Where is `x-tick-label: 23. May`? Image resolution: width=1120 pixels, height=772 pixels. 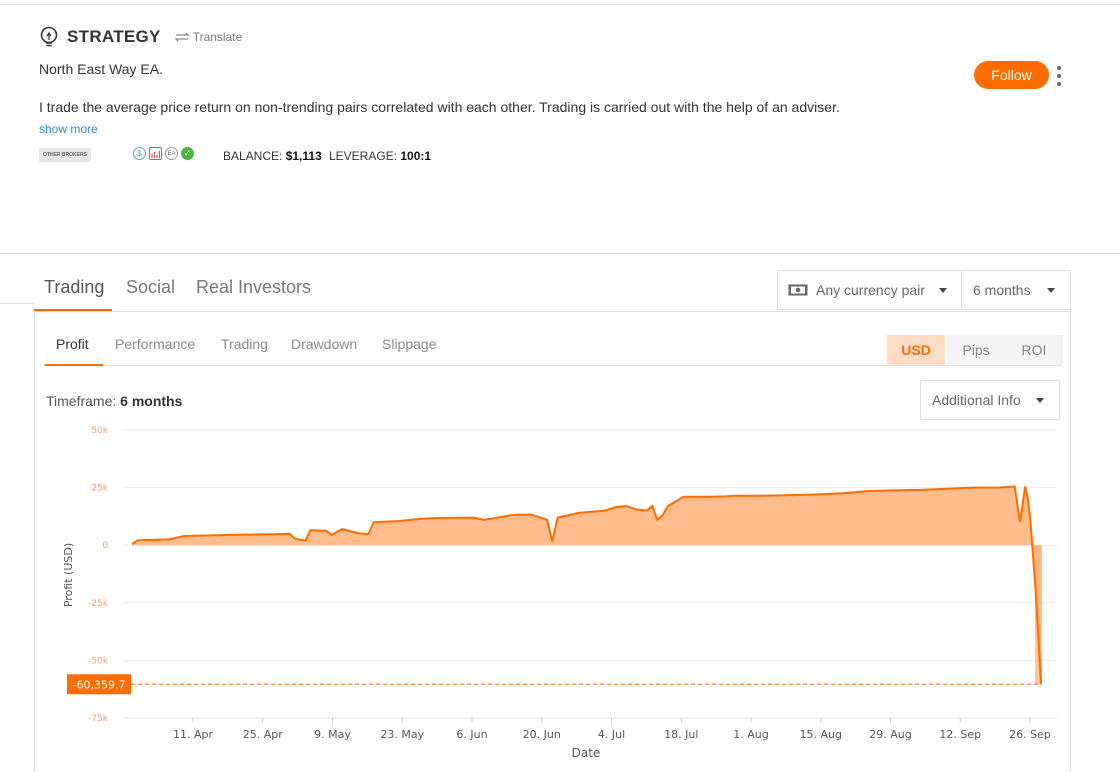
x-tick-label: 23. May is located at coordinates (402, 734).